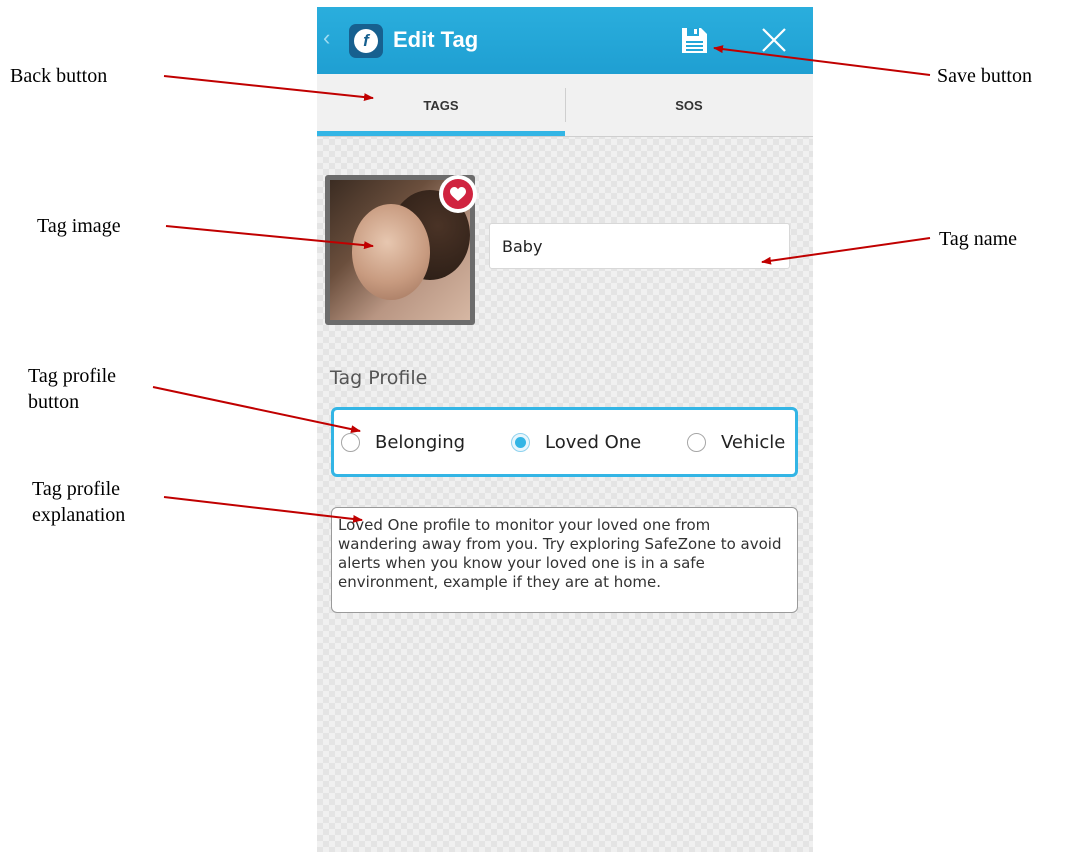 The height and width of the screenshot is (852, 1069). I want to click on tag-image, so click(401, 250).